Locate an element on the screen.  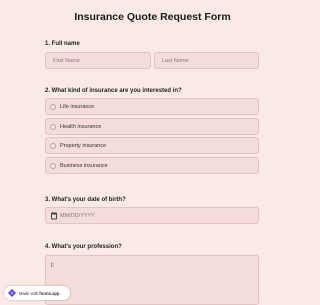
option-label: Property insurance is located at coordinates (83, 145).